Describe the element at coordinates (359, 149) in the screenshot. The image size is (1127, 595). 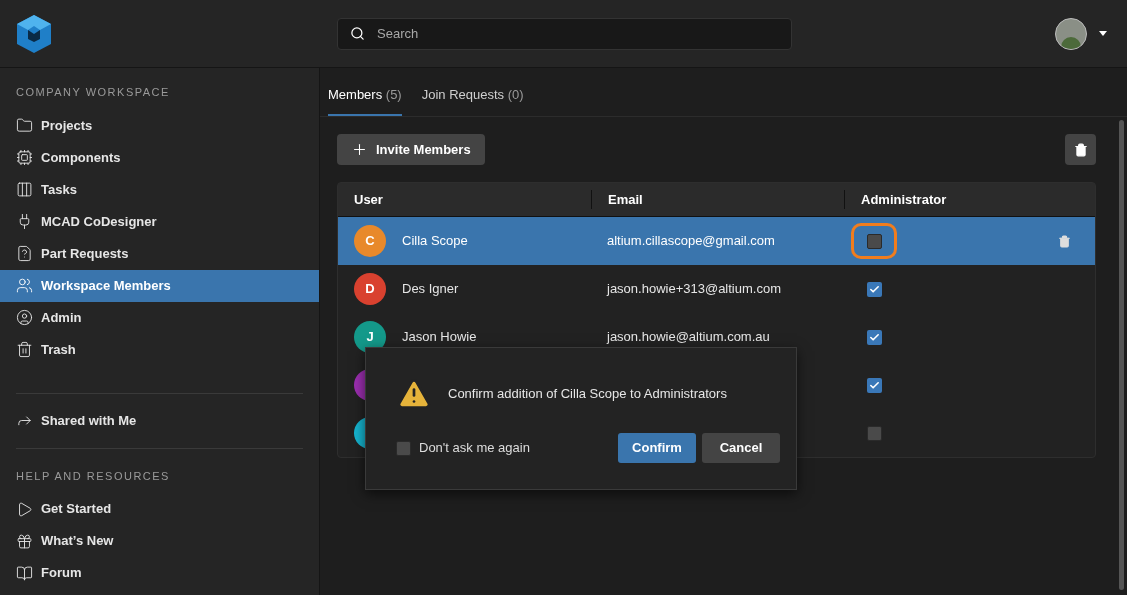
I see `plus-icon` at that location.